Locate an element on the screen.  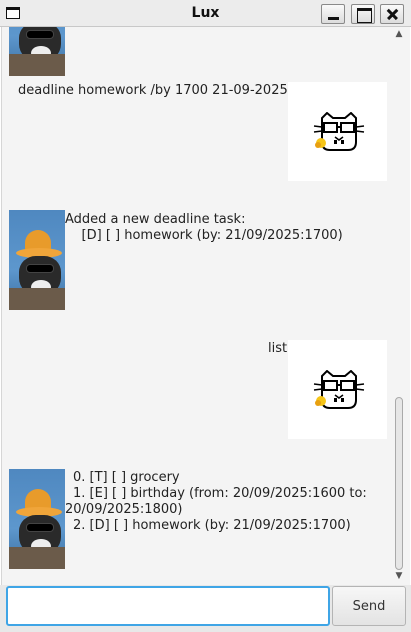
user-message-text: list is located at coordinates (278, 348).